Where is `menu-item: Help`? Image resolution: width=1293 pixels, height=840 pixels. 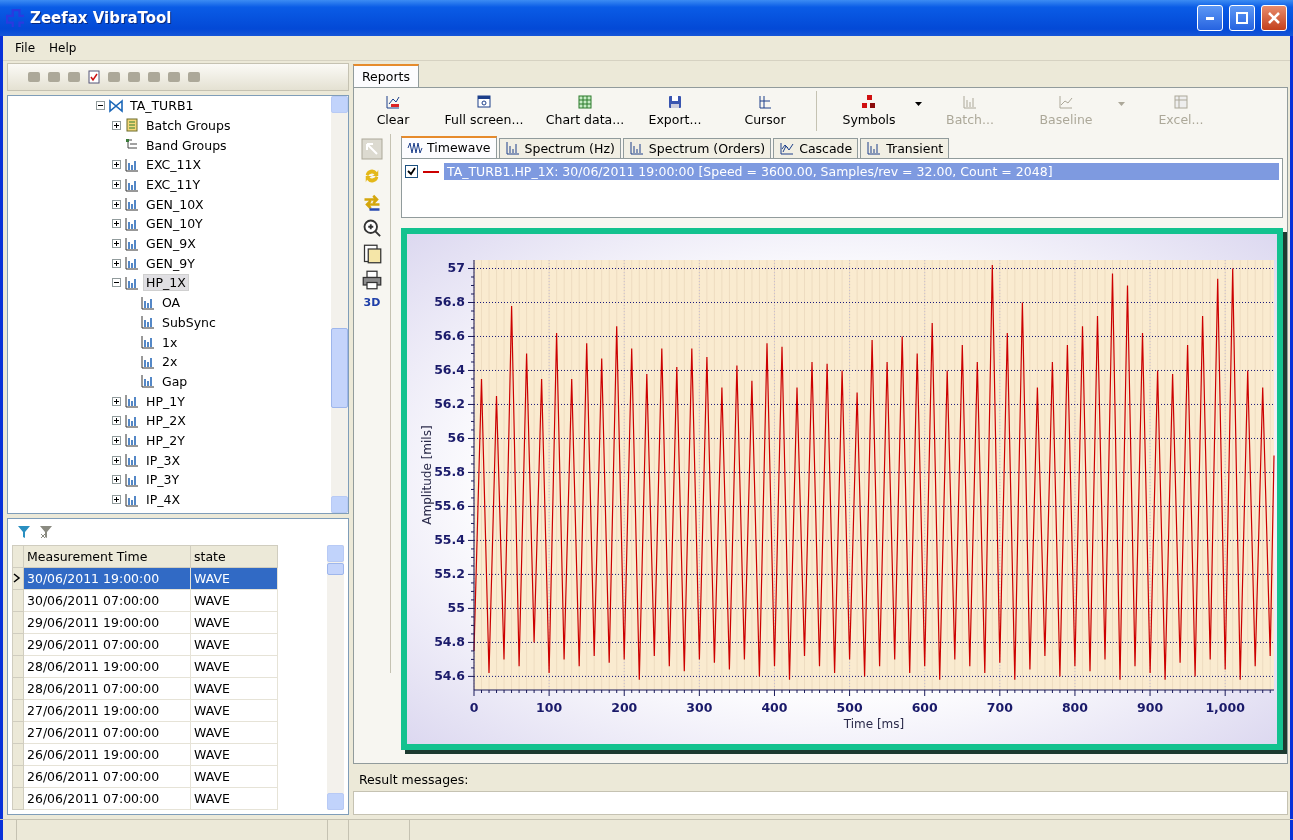
menu-item: Help is located at coordinates (63, 48).